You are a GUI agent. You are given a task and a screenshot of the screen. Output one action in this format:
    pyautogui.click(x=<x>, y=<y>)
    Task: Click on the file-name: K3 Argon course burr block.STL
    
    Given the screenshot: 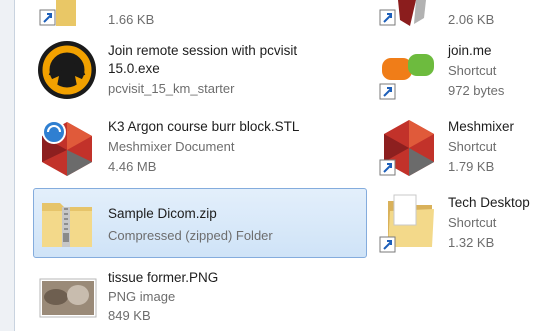 What is the action you would take?
    pyautogui.click(x=204, y=126)
    